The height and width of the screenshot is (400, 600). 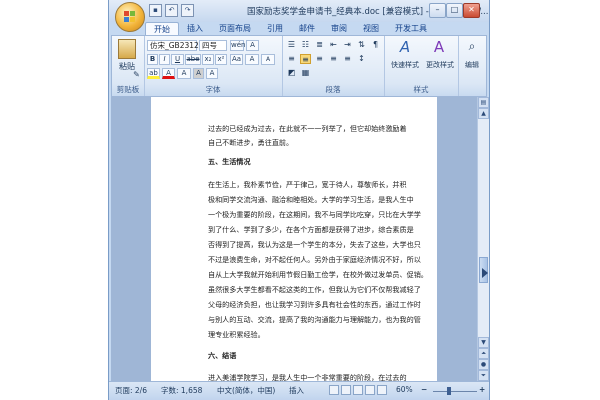 What do you see at coordinates (193, 59) in the screenshot?
I see `strikethrough-button: abe` at bounding box center [193, 59].